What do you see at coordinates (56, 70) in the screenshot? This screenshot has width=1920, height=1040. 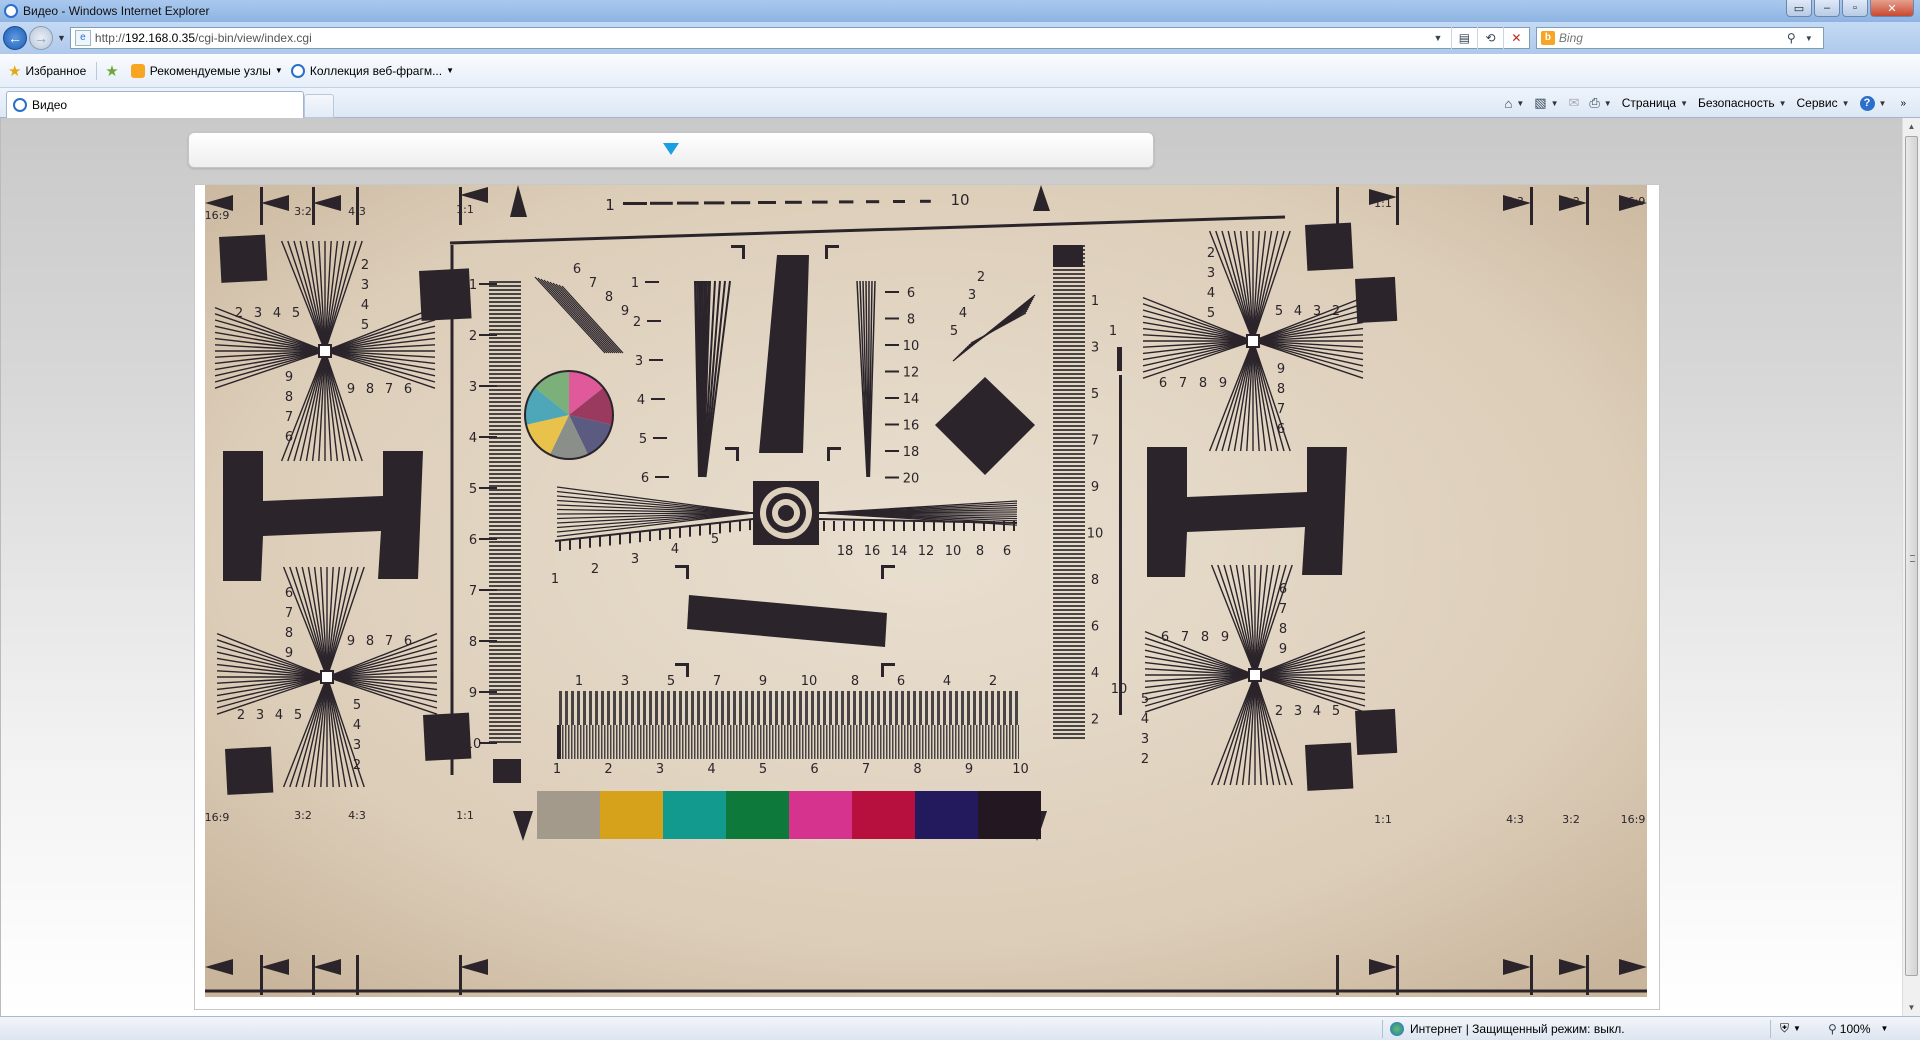 I see `favorites-label: Избранное` at bounding box center [56, 70].